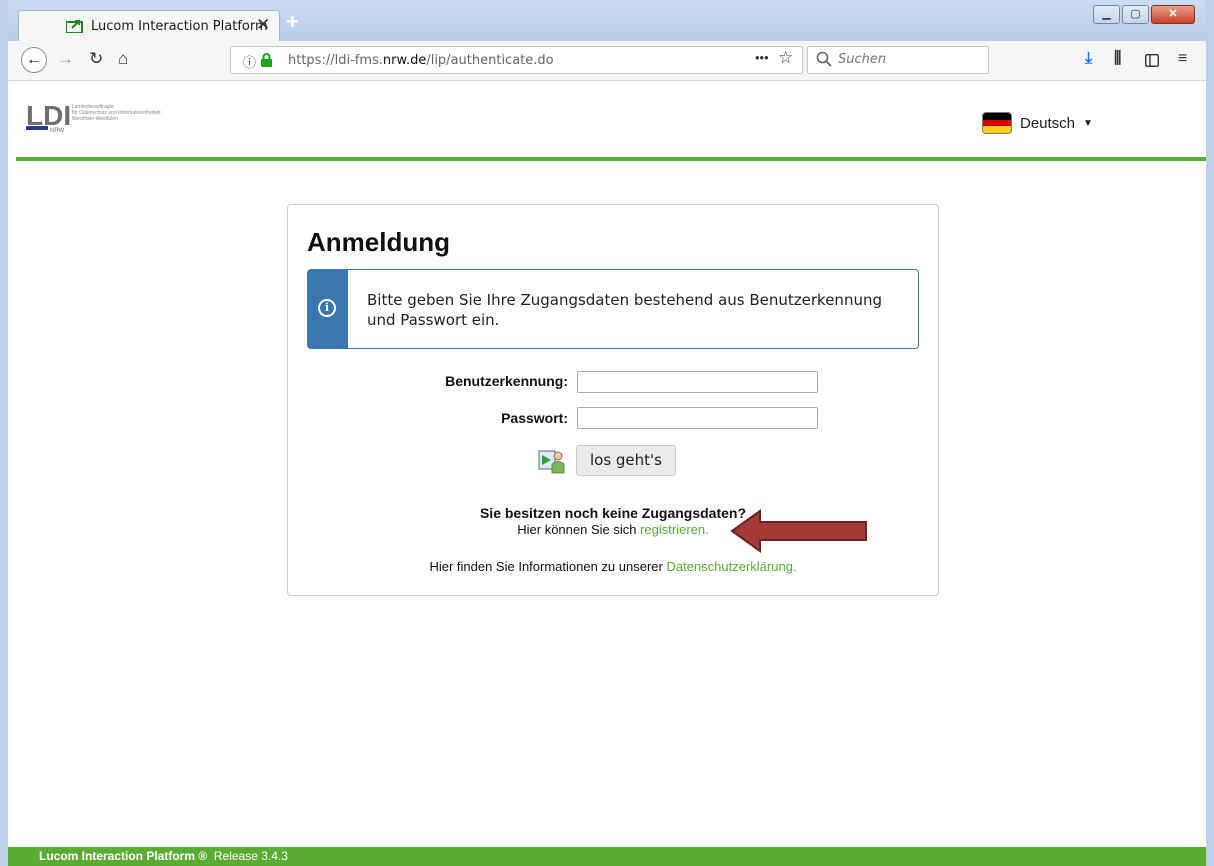 This screenshot has width=1214, height=866. I want to click on info-circle-icon: i, so click(327, 308).